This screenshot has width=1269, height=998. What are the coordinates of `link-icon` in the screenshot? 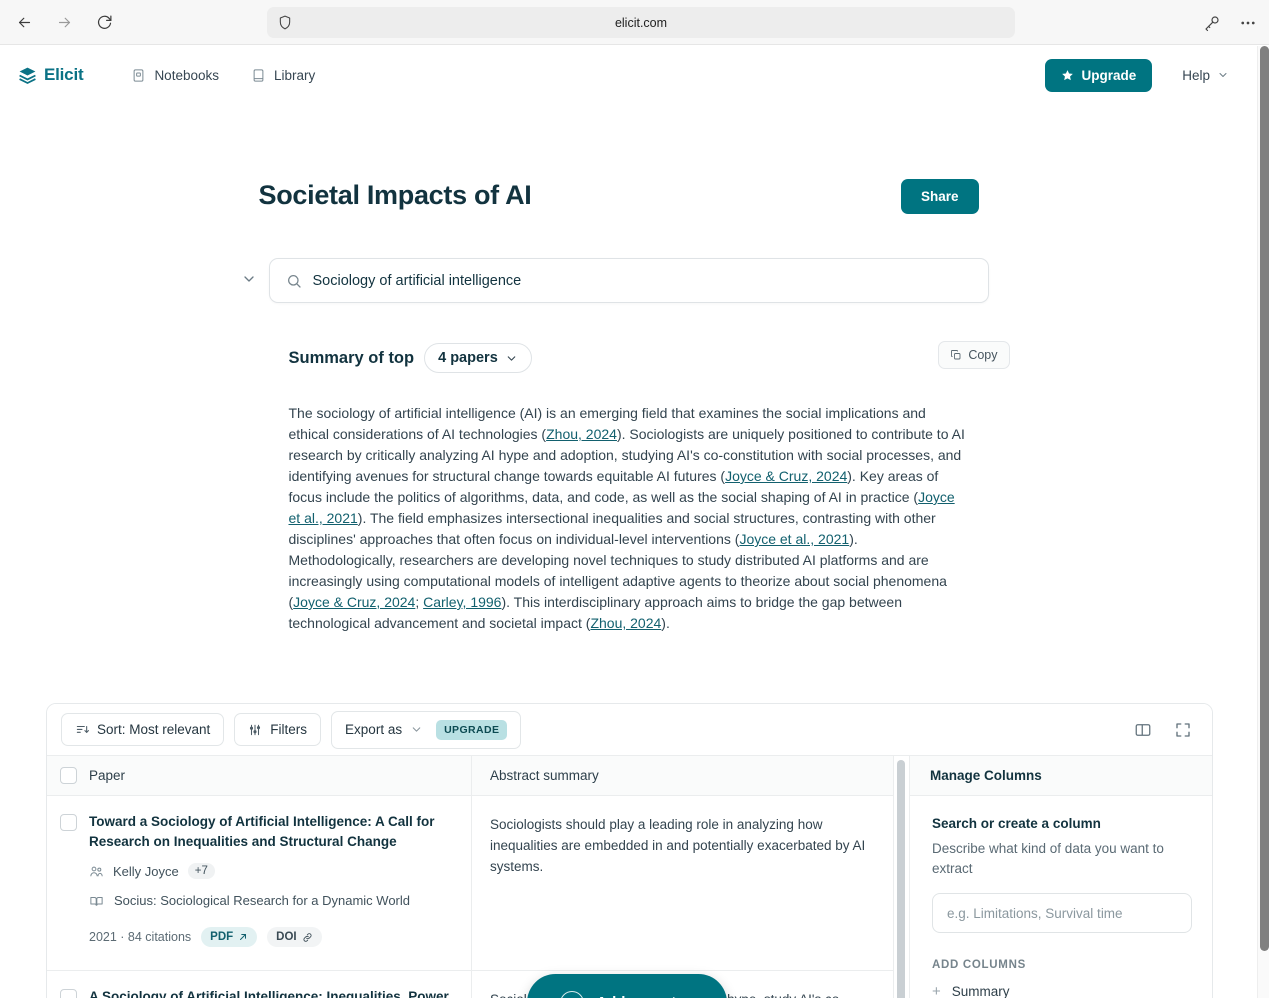 It's located at (307, 937).